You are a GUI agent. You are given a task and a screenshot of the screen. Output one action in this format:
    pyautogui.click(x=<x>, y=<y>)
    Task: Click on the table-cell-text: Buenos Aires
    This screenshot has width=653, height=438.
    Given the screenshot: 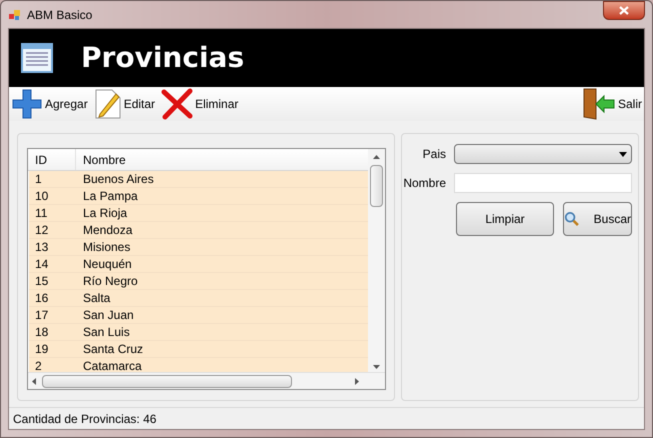 What is the action you would take?
    pyautogui.click(x=118, y=179)
    